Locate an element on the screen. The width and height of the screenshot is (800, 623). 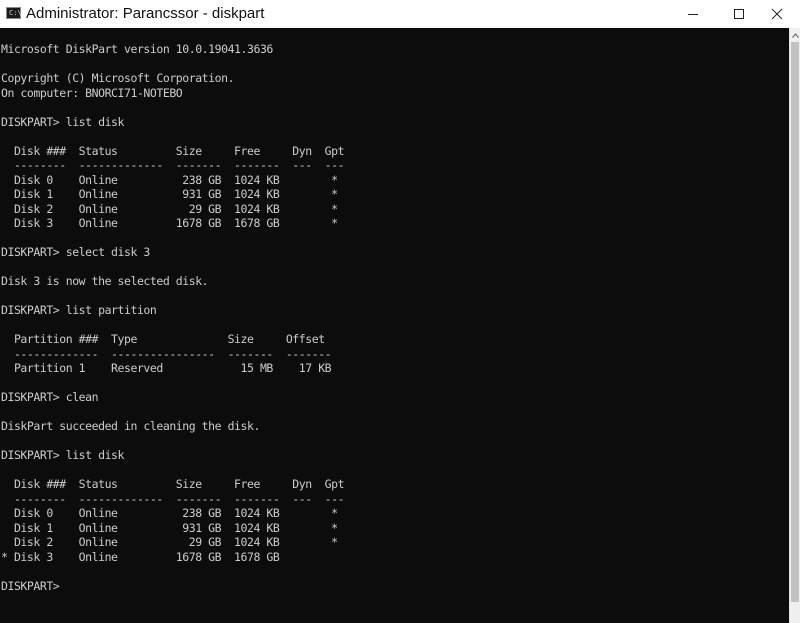
close-icon is located at coordinates (777, 14).